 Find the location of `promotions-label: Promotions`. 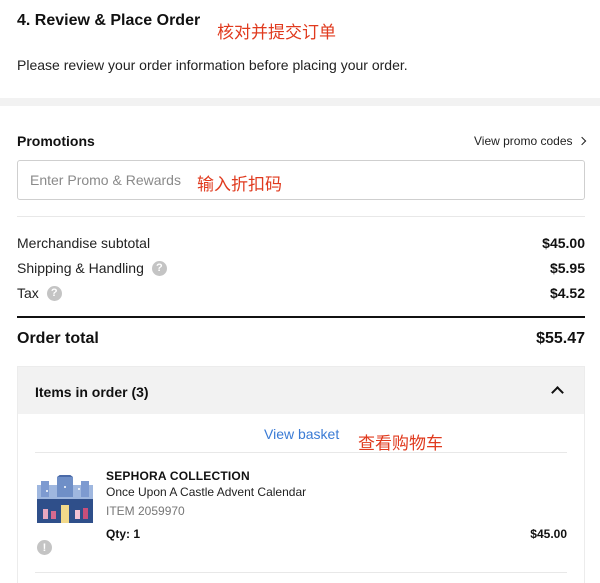

promotions-label: Promotions is located at coordinates (56, 141).